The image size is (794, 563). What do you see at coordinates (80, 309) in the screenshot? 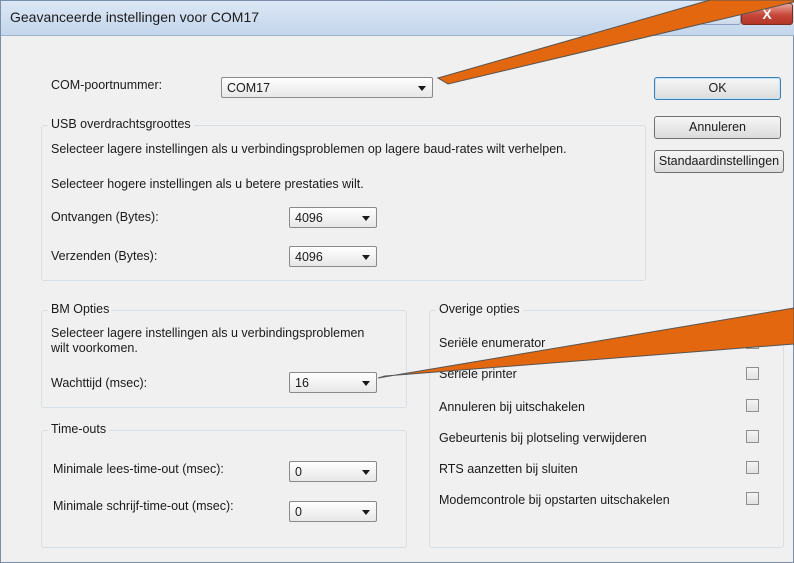
I see `bm-group-title: BM Opties` at bounding box center [80, 309].